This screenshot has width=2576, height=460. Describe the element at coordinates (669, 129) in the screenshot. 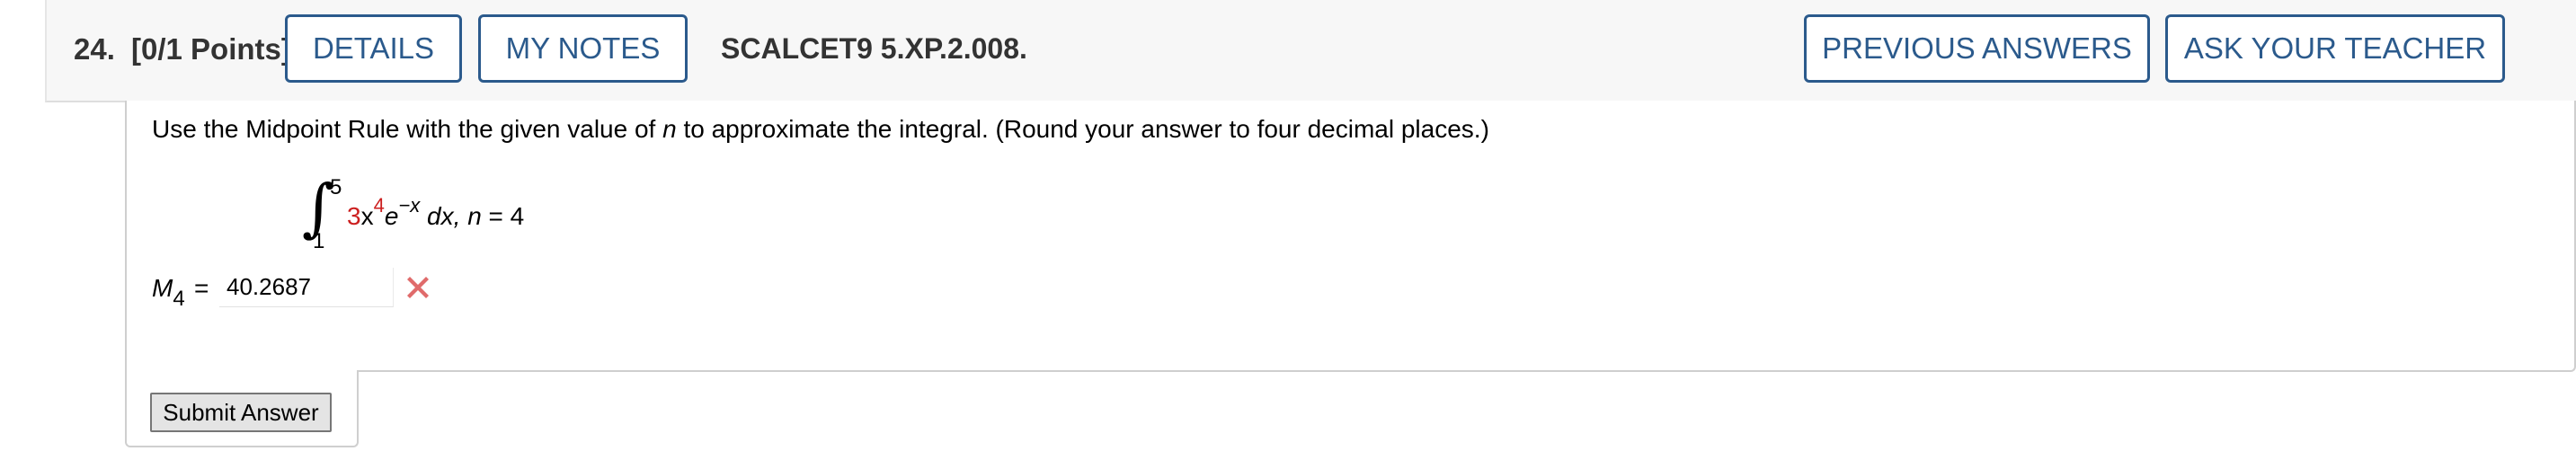

I see `instructions-variable: n` at that location.